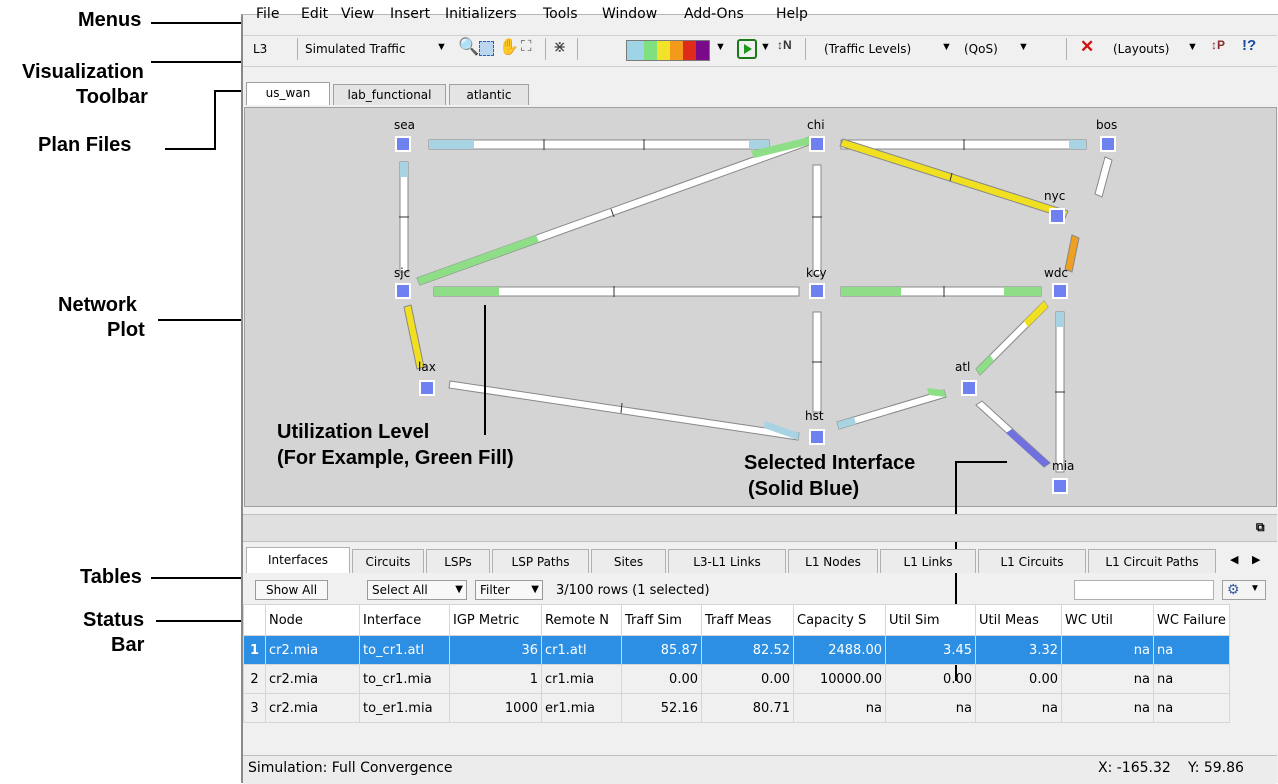 The width and height of the screenshot is (1278, 784). What do you see at coordinates (981, 49) in the screenshot?
I see `qos-select: (QoS)` at bounding box center [981, 49].